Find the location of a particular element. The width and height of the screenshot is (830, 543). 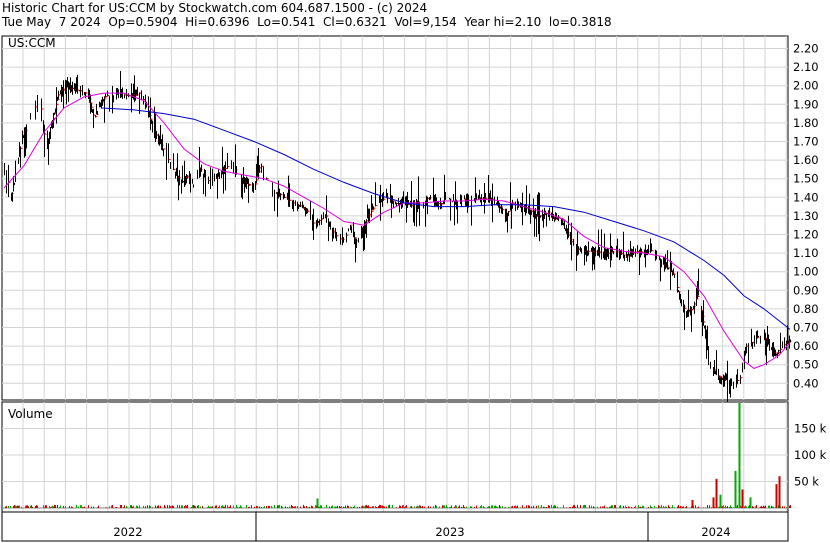

price-tick-label: 2.10 is located at coordinates (806, 67).